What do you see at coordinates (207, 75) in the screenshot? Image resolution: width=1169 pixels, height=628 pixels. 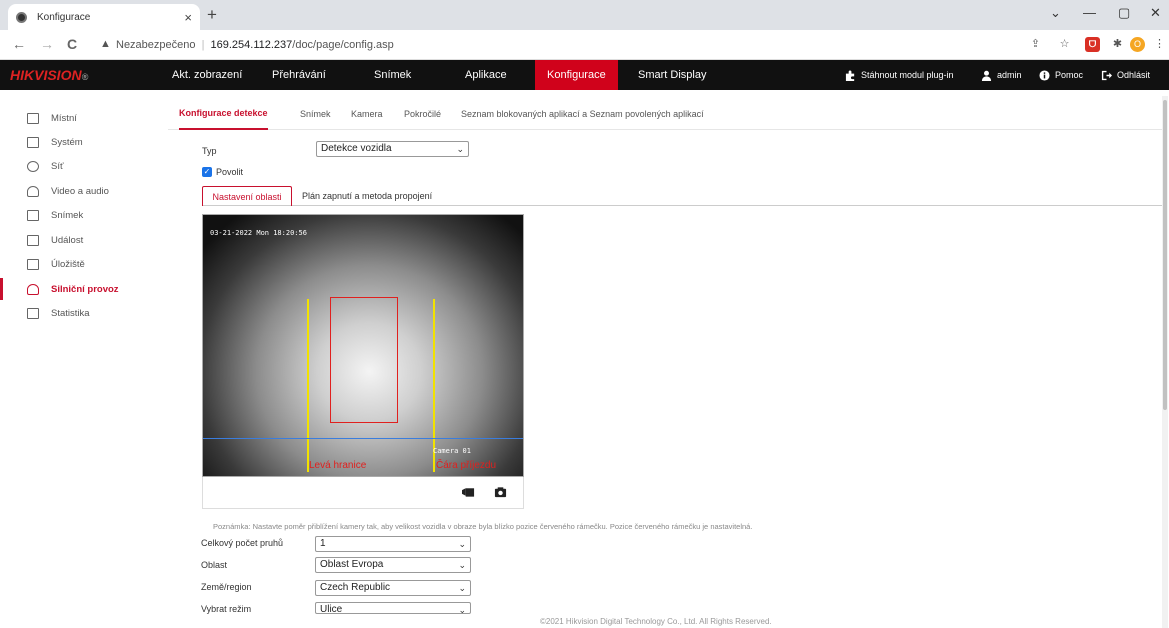 I see `menu-live-view: Akt. zobrazení` at bounding box center [207, 75].